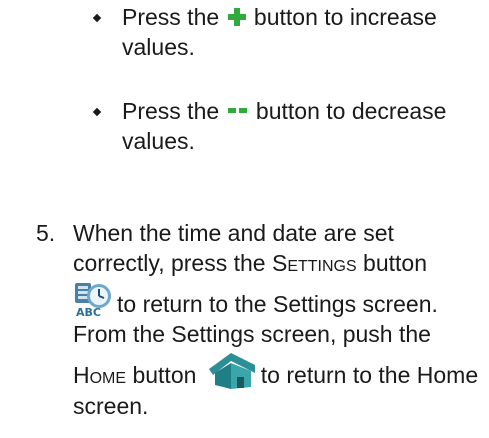  I want to click on plus-icon, so click(236, 17).